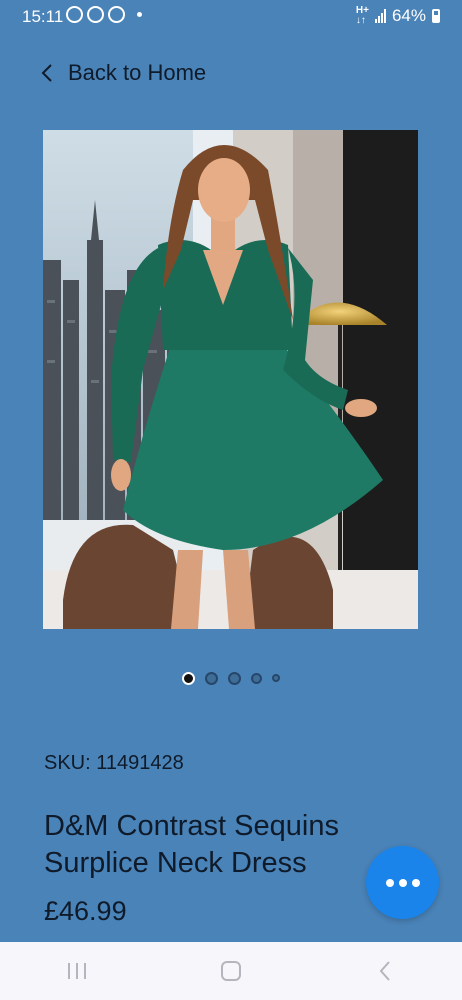 This screenshot has height=1000, width=462. Describe the element at coordinates (362, 15) in the screenshot. I see `mobile-data-icon: H+ ↓↑` at that location.